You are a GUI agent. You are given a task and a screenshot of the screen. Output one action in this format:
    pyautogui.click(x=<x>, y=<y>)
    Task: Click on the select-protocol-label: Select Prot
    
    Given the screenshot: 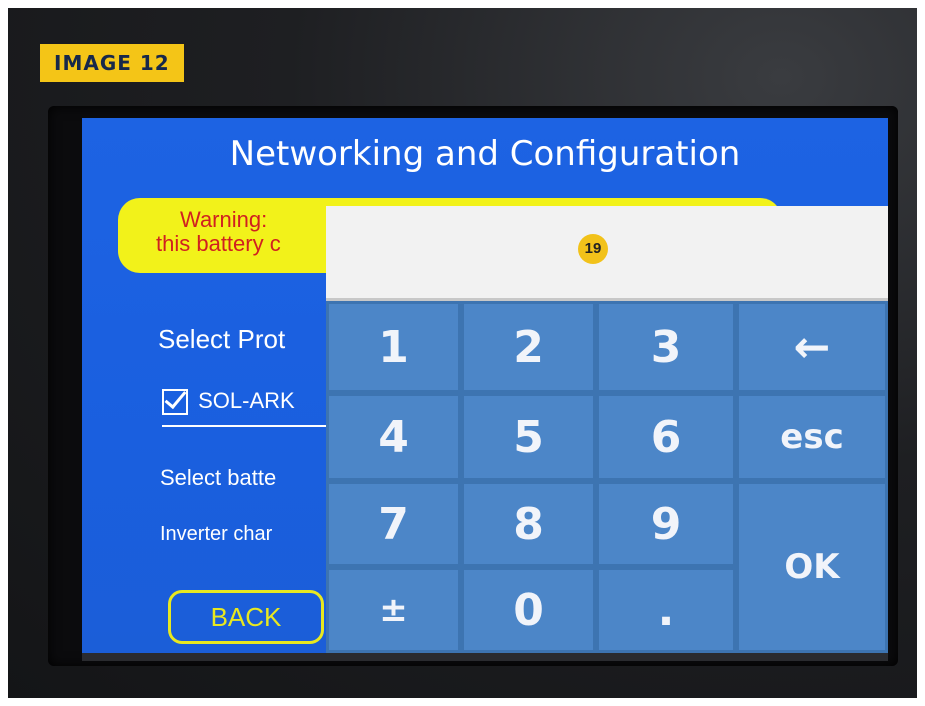 What is the action you would take?
    pyautogui.click(x=222, y=339)
    